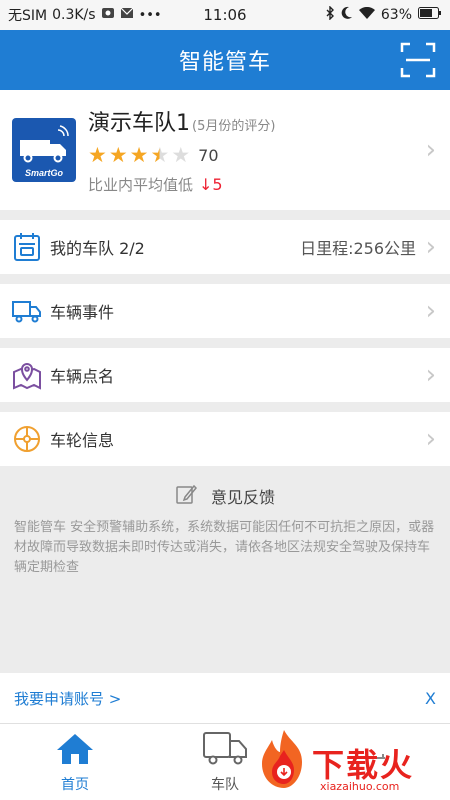  What do you see at coordinates (225, 439) in the screenshot?
I see `menu-item-wheel-info: 车轮信息 ›` at bounding box center [225, 439].